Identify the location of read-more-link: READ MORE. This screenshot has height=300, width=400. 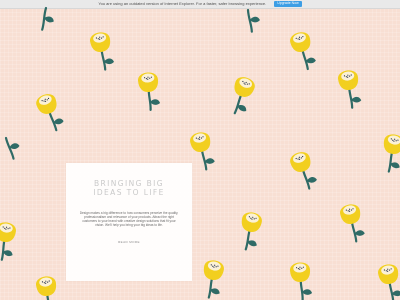
(129, 242).